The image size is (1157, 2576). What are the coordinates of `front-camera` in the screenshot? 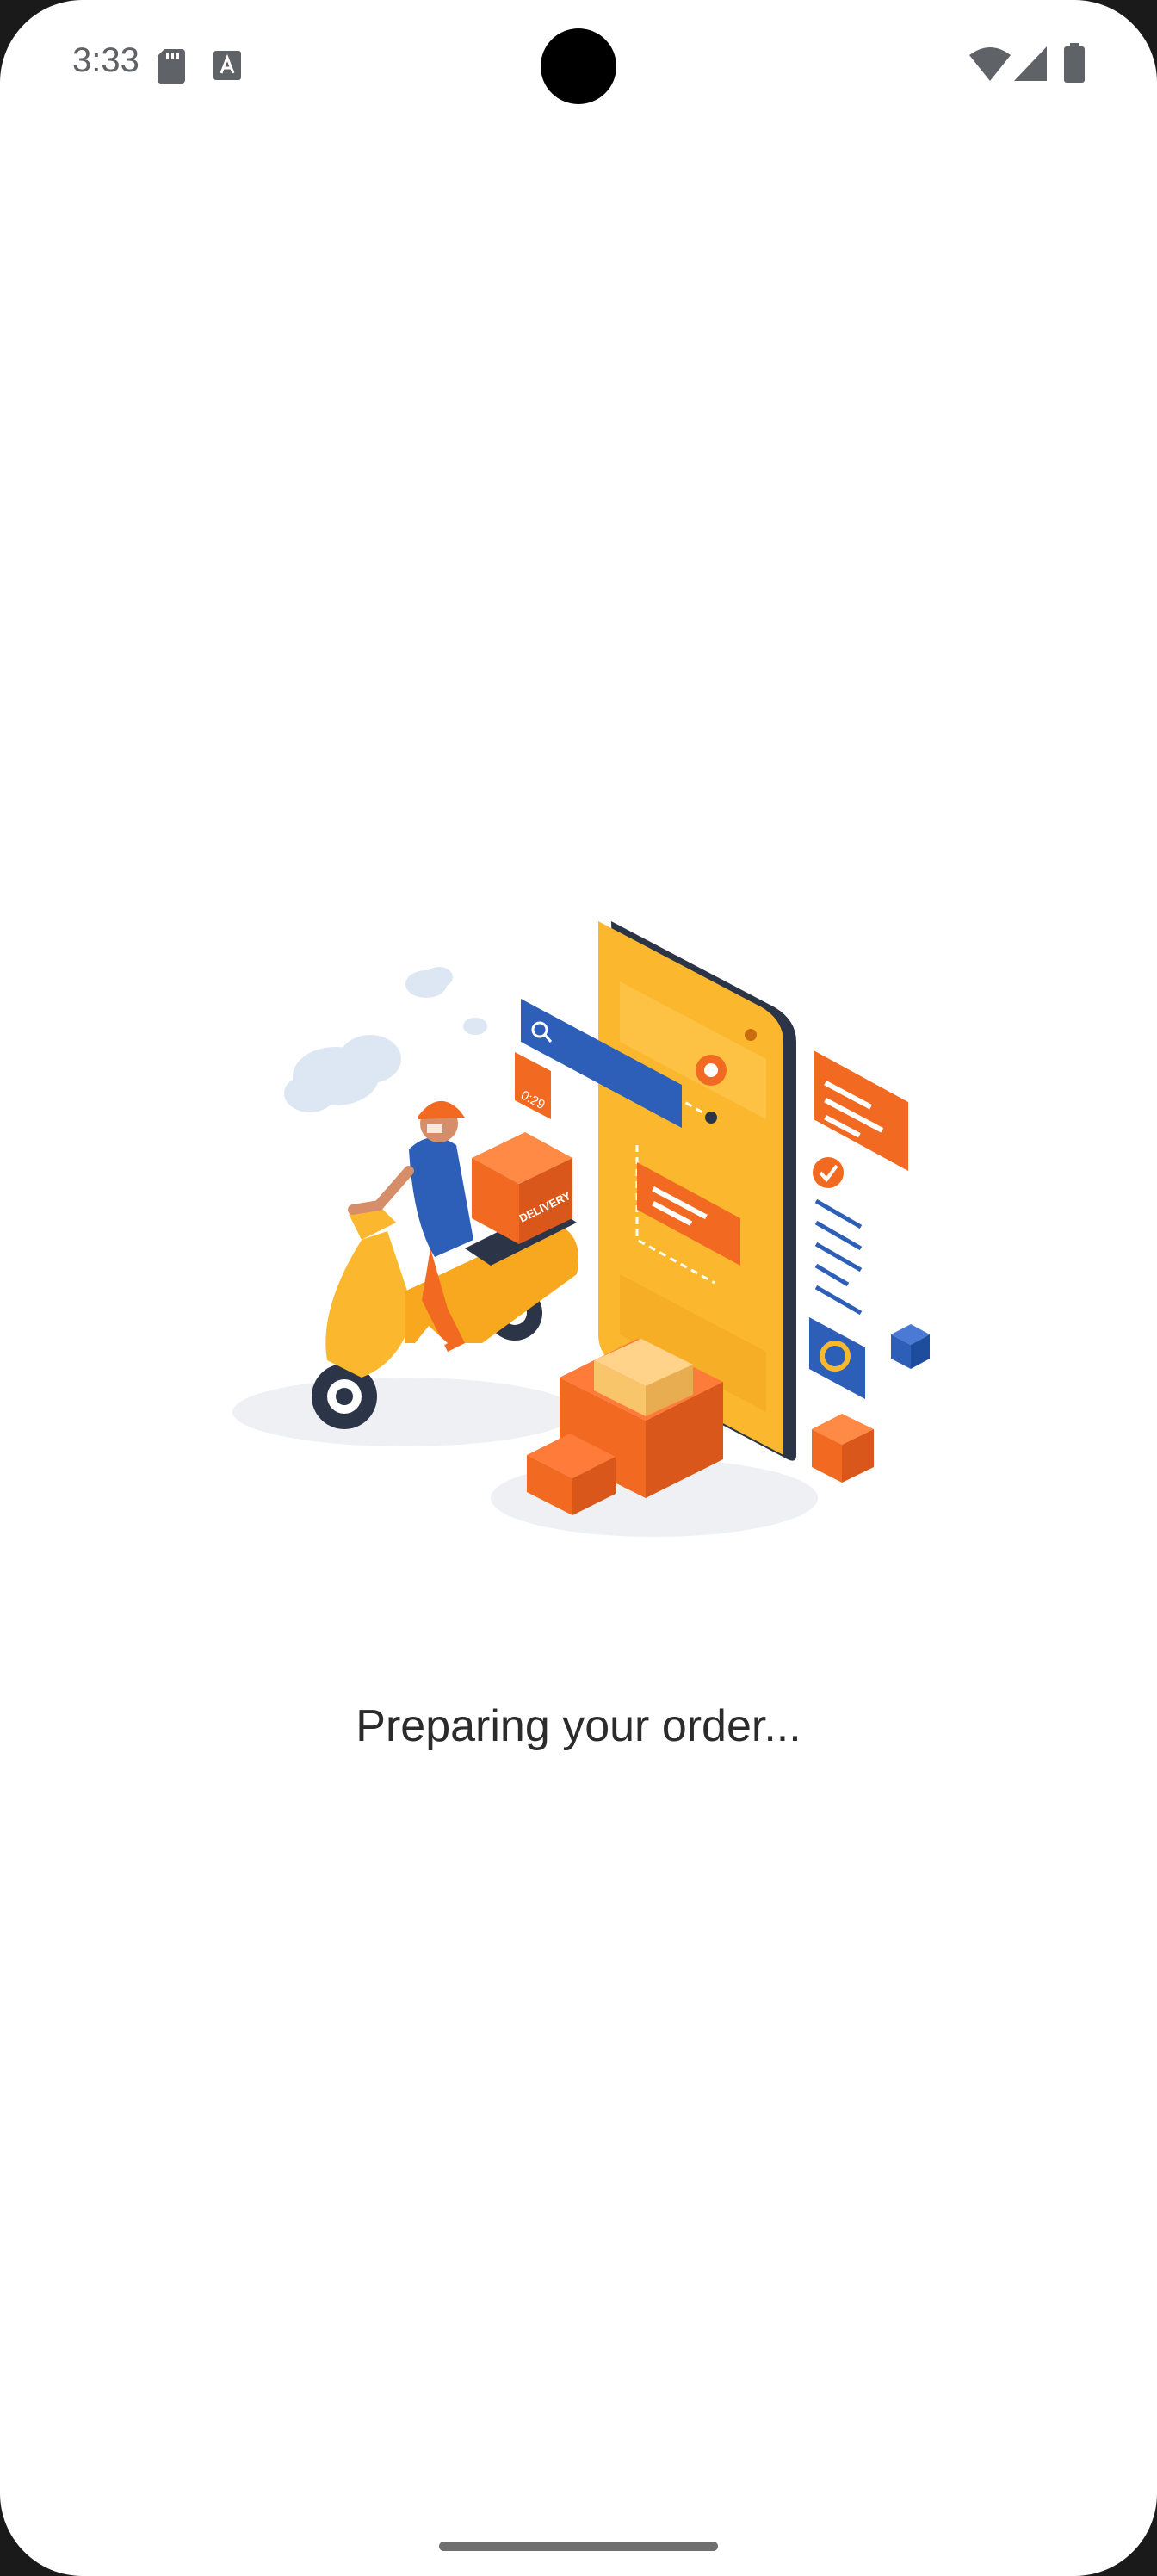 It's located at (579, 66).